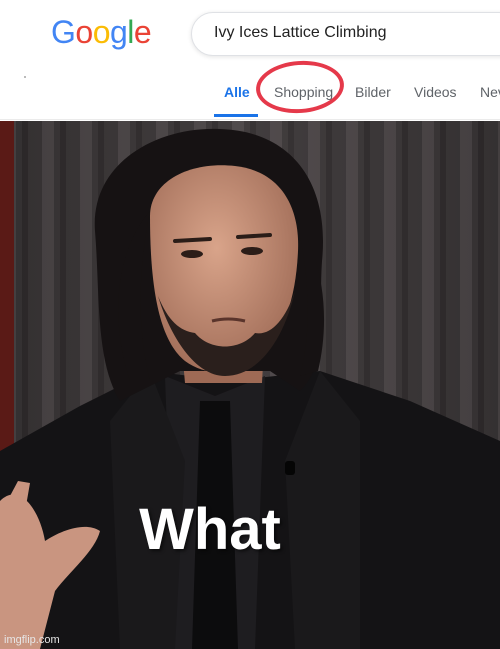  I want to click on google-logo: Google, so click(101, 32).